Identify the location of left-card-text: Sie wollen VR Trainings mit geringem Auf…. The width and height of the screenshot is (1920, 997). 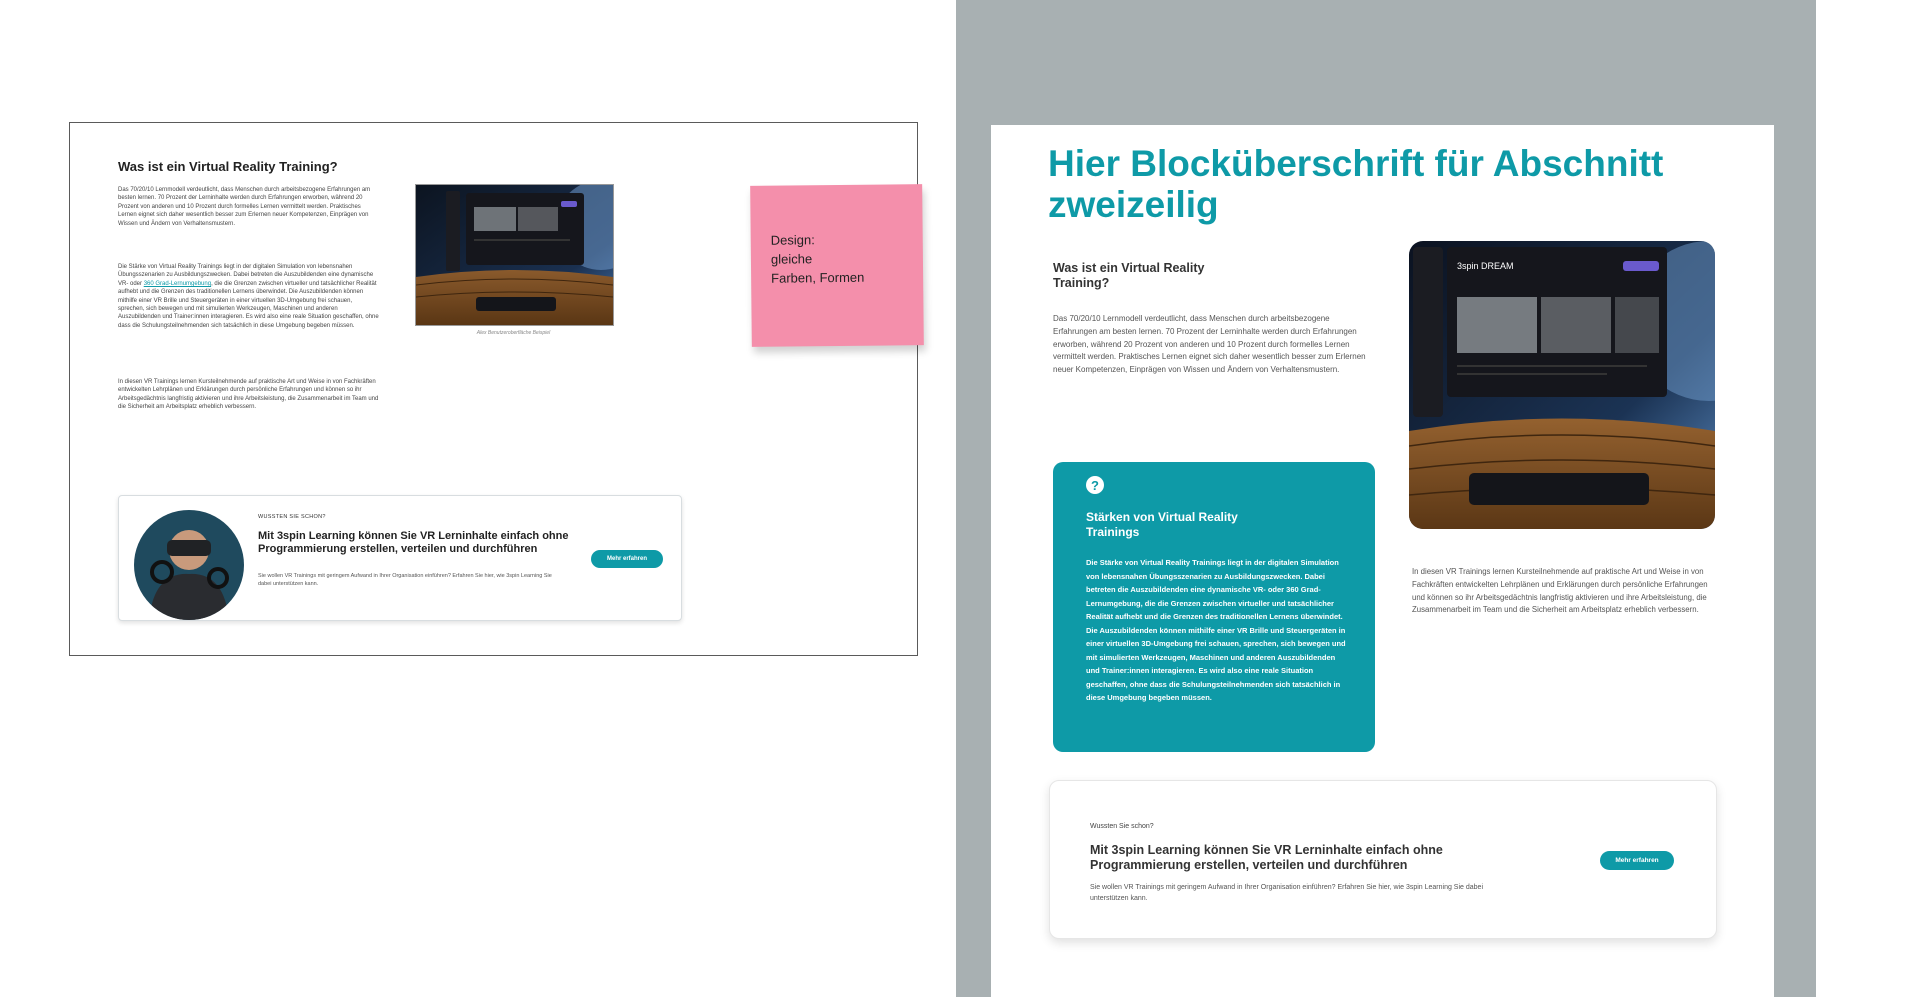
(405, 580).